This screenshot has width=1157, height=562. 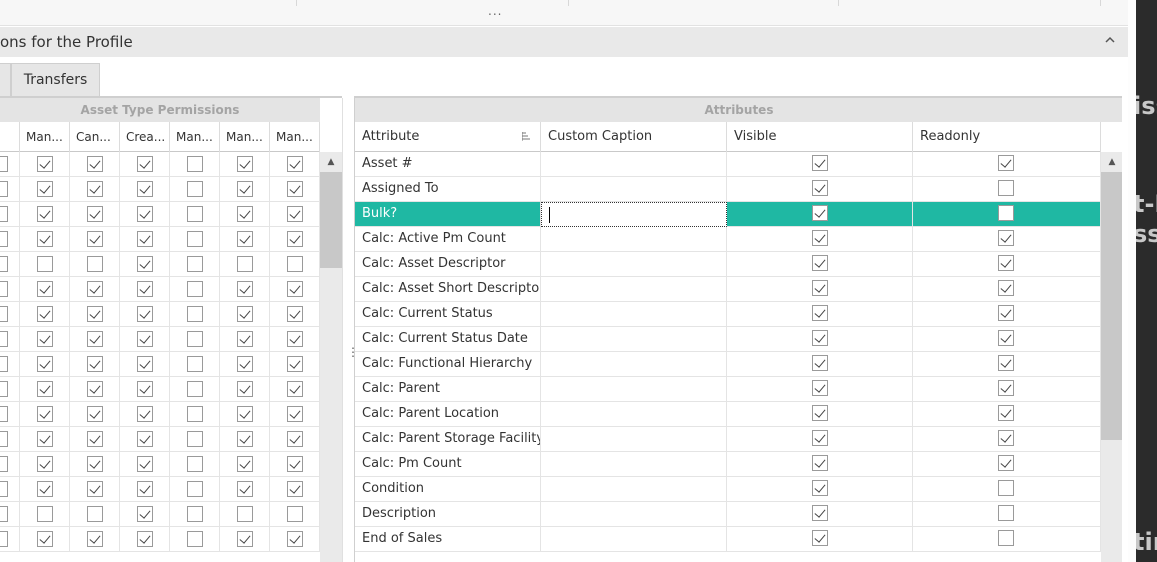 I want to click on table-row: Condition, so click(x=728, y=489).